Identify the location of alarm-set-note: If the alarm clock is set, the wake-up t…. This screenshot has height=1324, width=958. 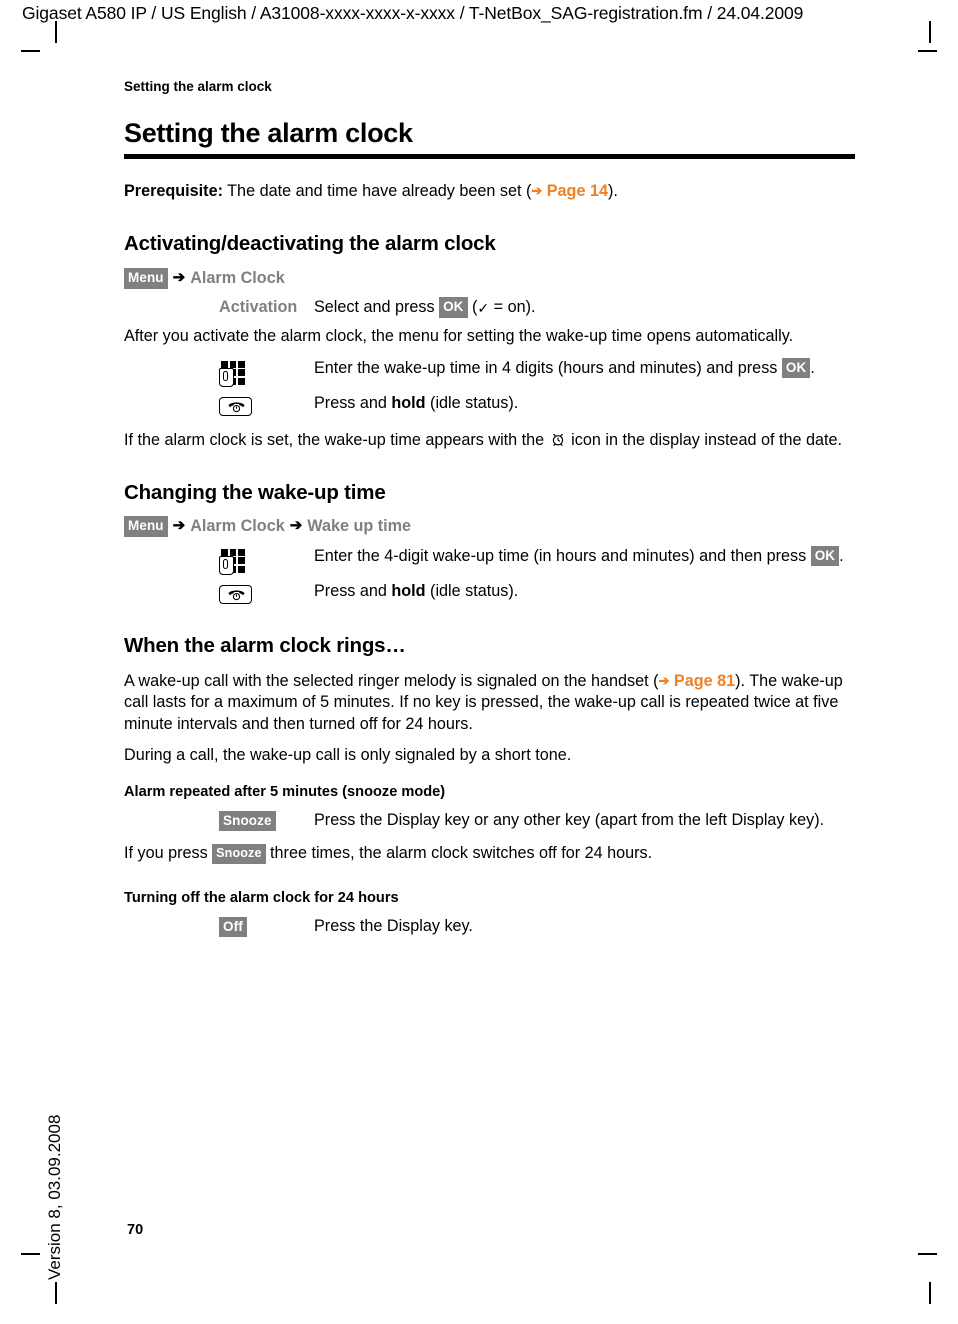
(491, 440).